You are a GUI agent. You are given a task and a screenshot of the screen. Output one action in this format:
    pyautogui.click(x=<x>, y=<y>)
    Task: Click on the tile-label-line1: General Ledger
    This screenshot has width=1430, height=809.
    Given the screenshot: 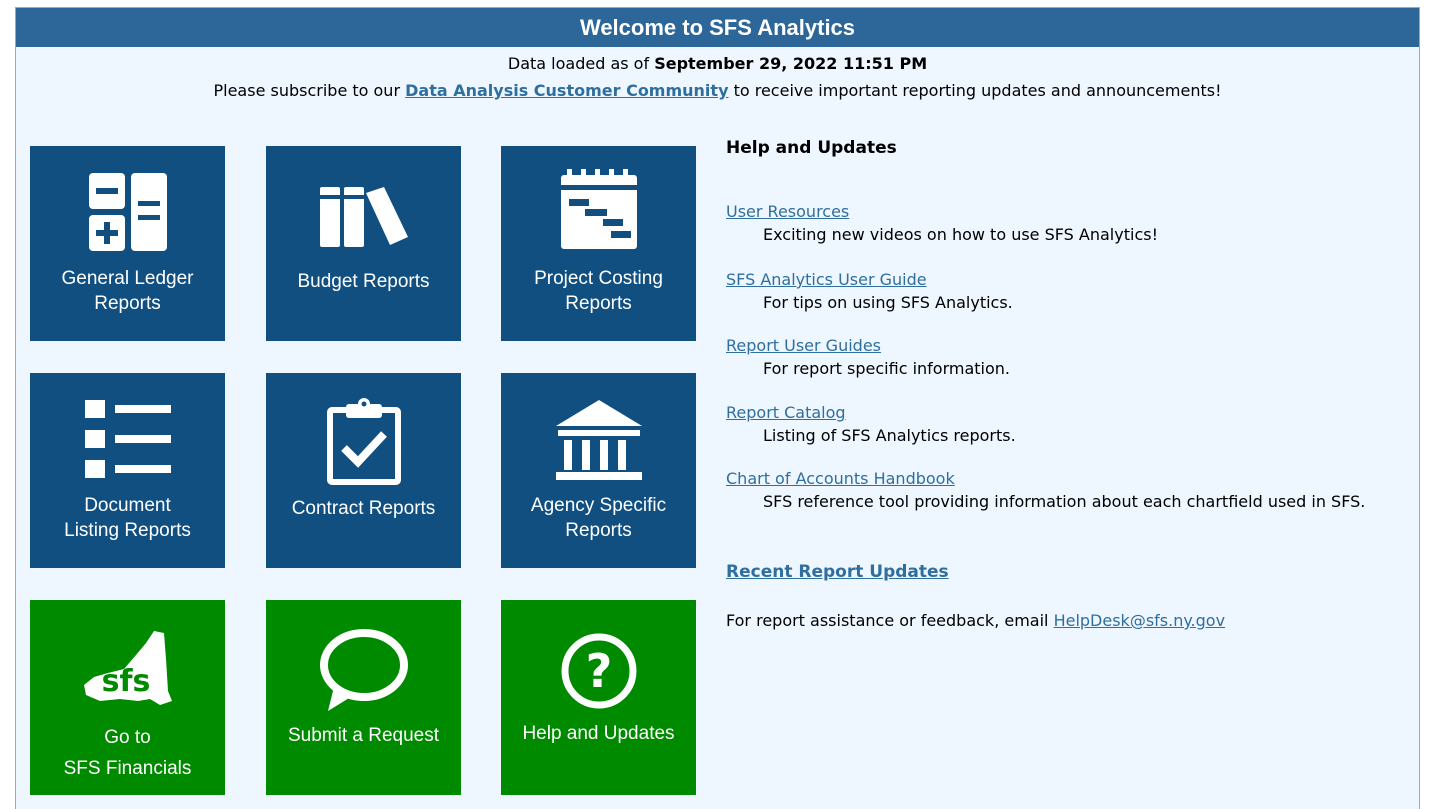 What is the action you would take?
    pyautogui.click(x=127, y=278)
    